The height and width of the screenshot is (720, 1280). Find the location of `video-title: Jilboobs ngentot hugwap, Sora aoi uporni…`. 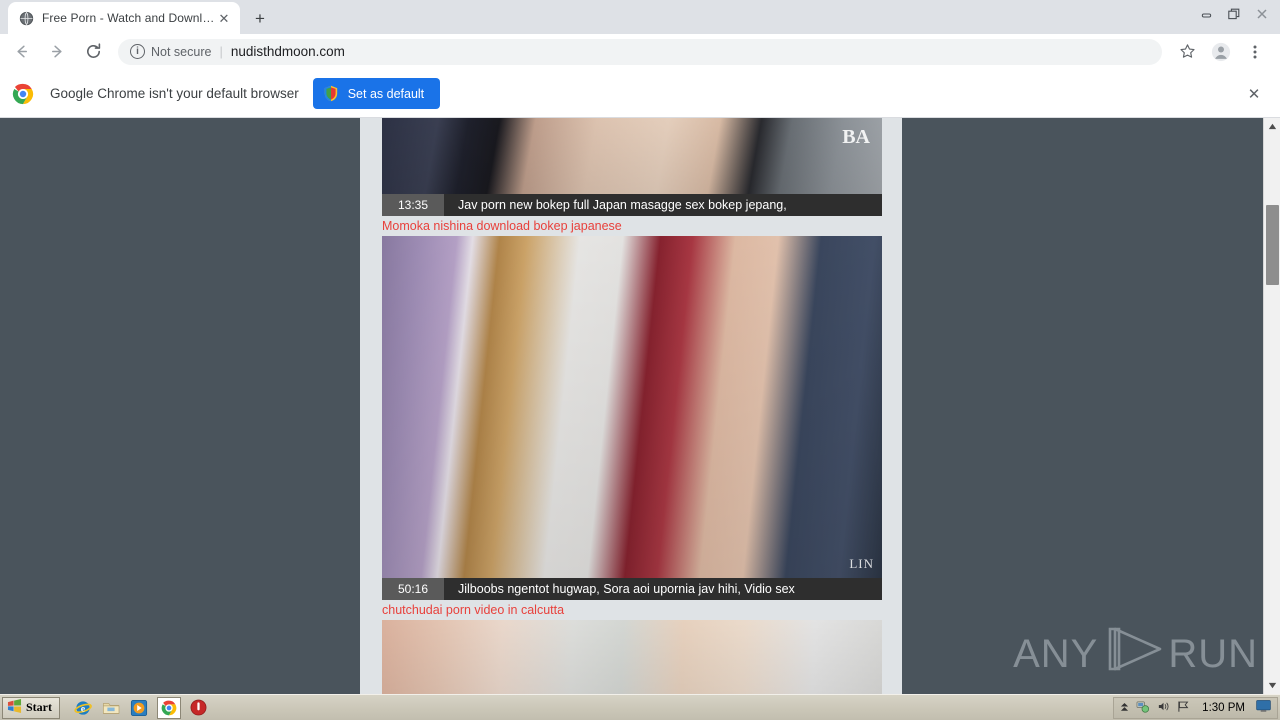

video-title: Jilboobs ngentot hugwap, Sora aoi uporni… is located at coordinates (626, 589).